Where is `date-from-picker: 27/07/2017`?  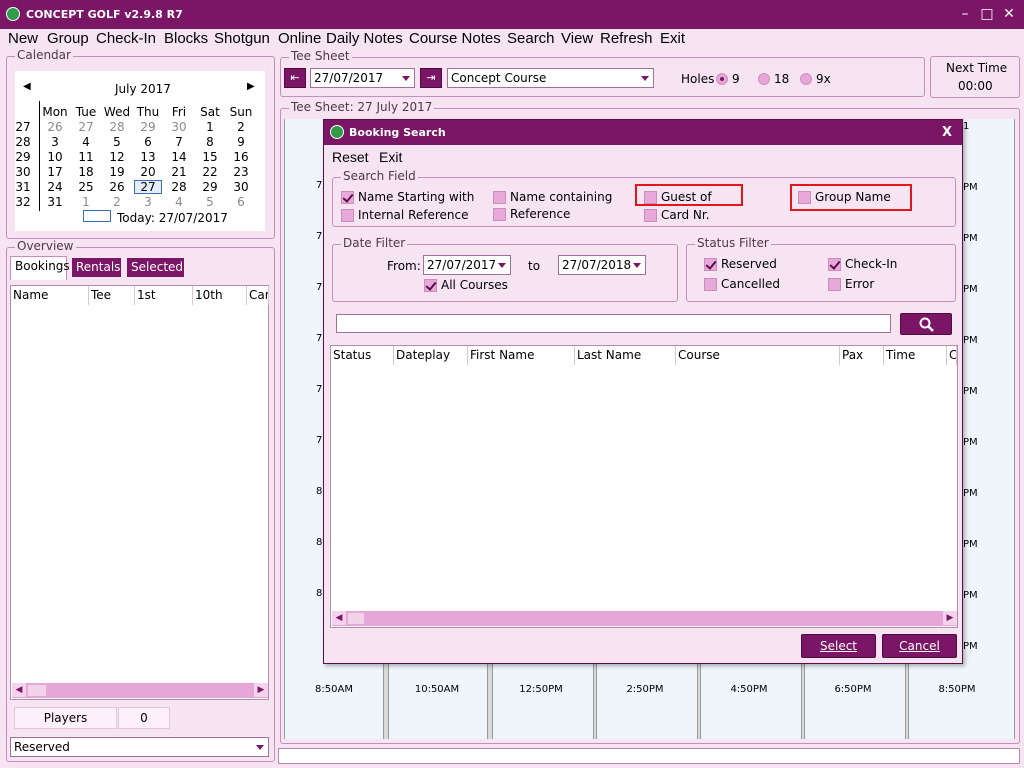 date-from-picker: 27/07/2017 is located at coordinates (467, 265).